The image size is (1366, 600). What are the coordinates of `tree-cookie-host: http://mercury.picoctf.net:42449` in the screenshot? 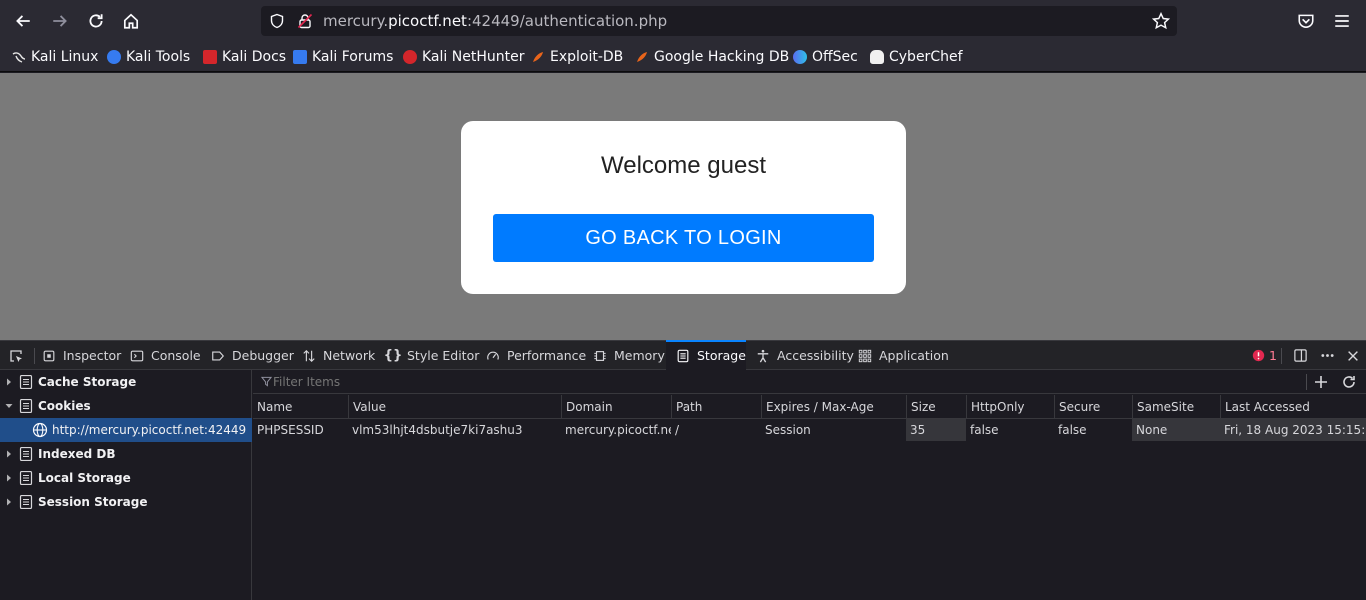 It's located at (126, 430).